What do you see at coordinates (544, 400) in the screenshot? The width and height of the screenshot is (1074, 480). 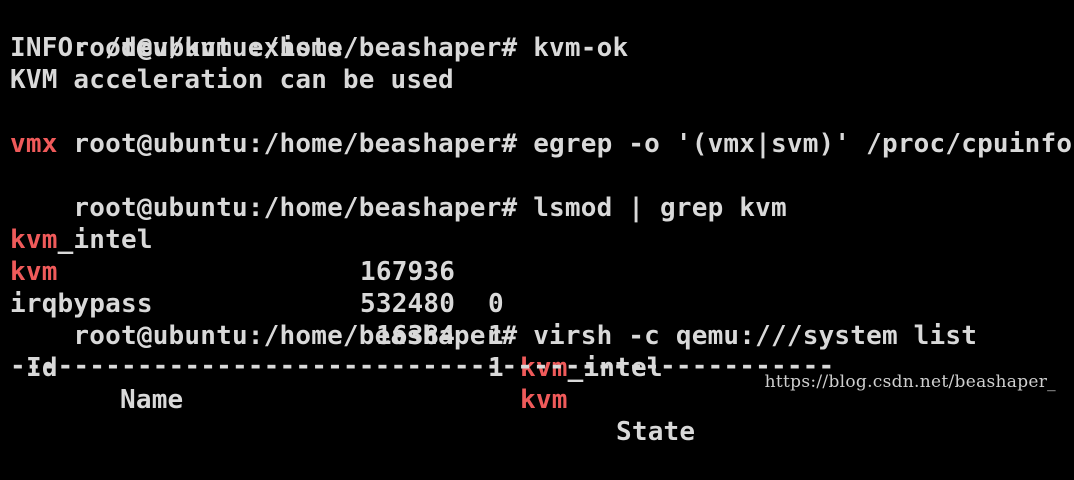 I see `module-used-by: kvm` at bounding box center [544, 400].